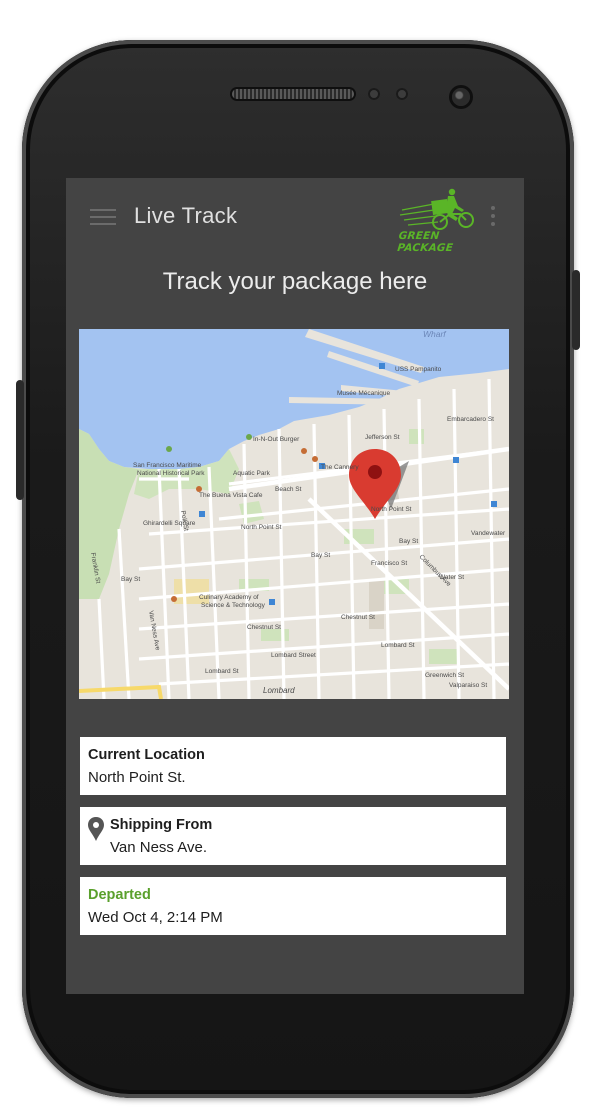 The height and width of the screenshot is (1107, 602). I want to click on map-label: The Cannery, so click(340, 467).